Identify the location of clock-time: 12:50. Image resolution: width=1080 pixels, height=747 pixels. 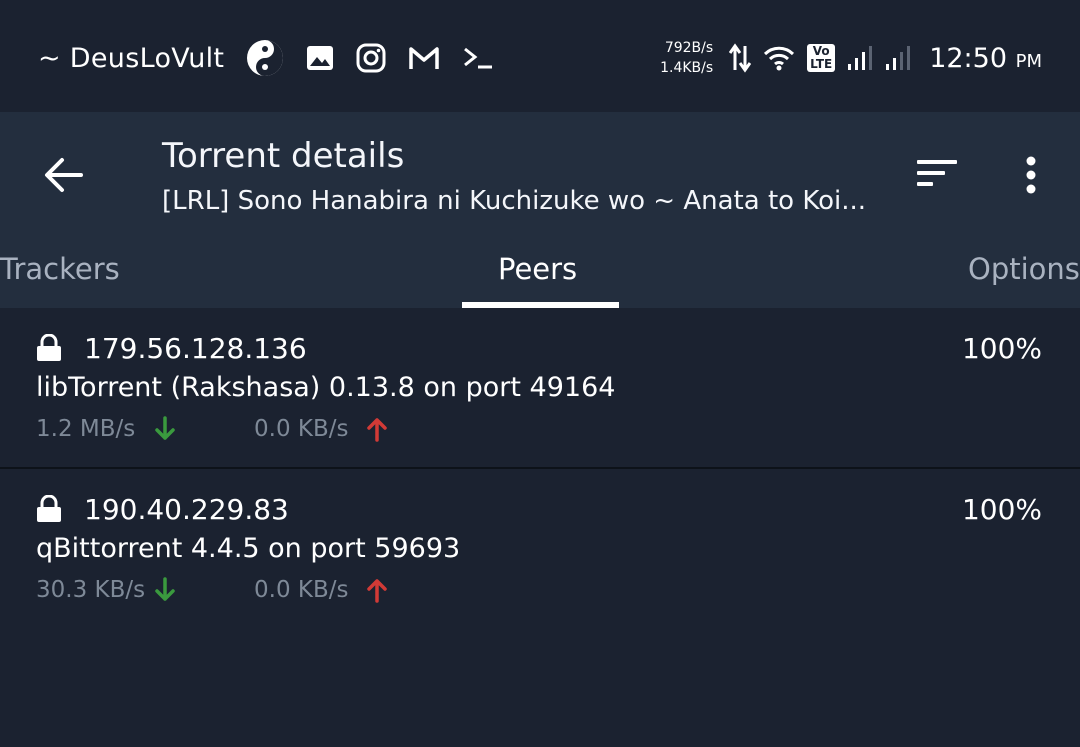
(968, 58).